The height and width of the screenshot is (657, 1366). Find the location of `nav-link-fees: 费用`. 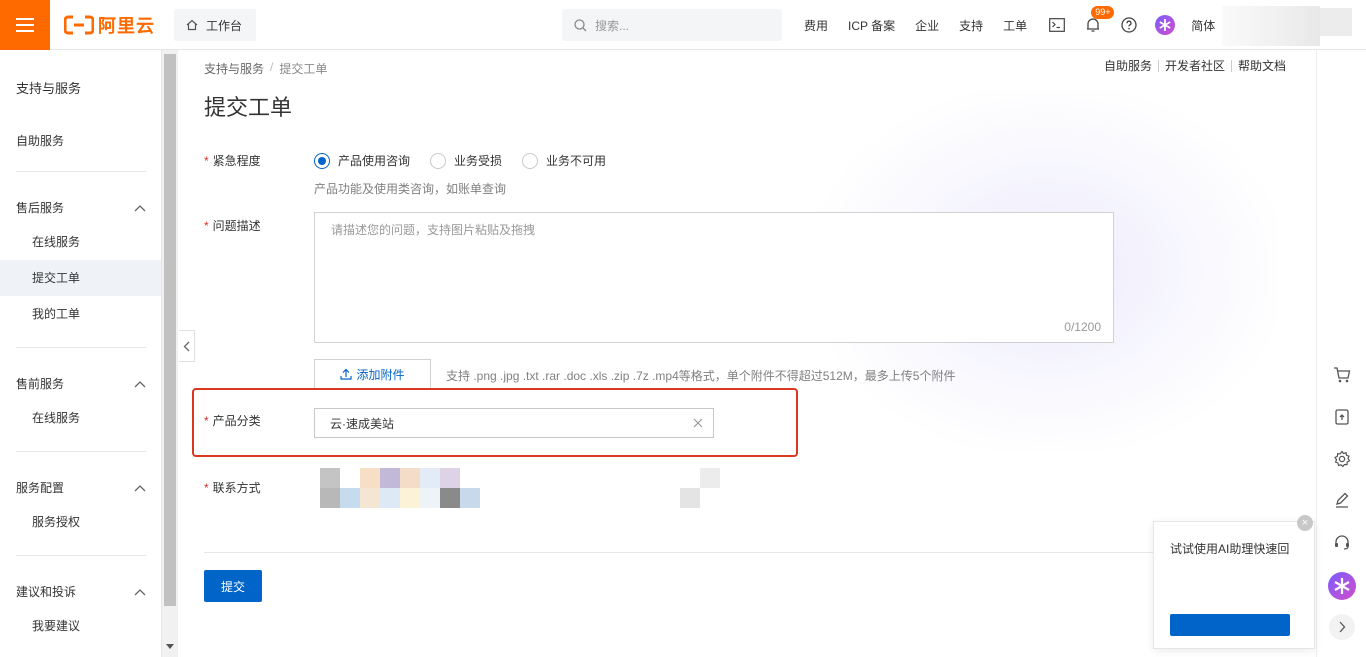

nav-link-fees: 费用 is located at coordinates (816, 25).